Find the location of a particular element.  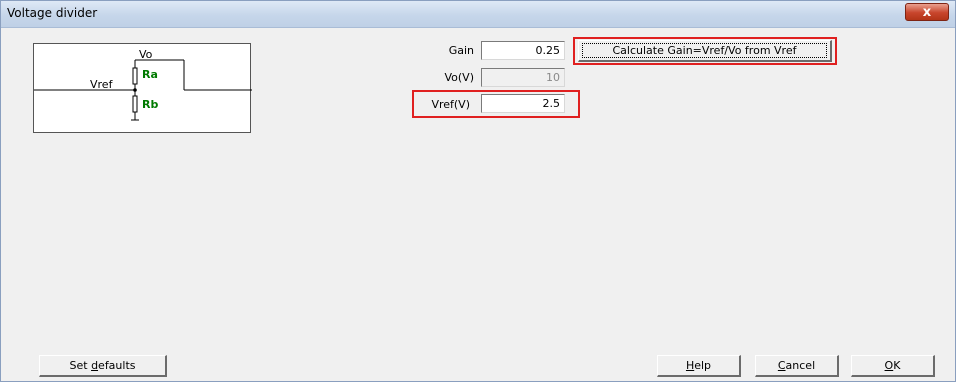

set-defaults-label-rest: efaults is located at coordinates (117, 365).